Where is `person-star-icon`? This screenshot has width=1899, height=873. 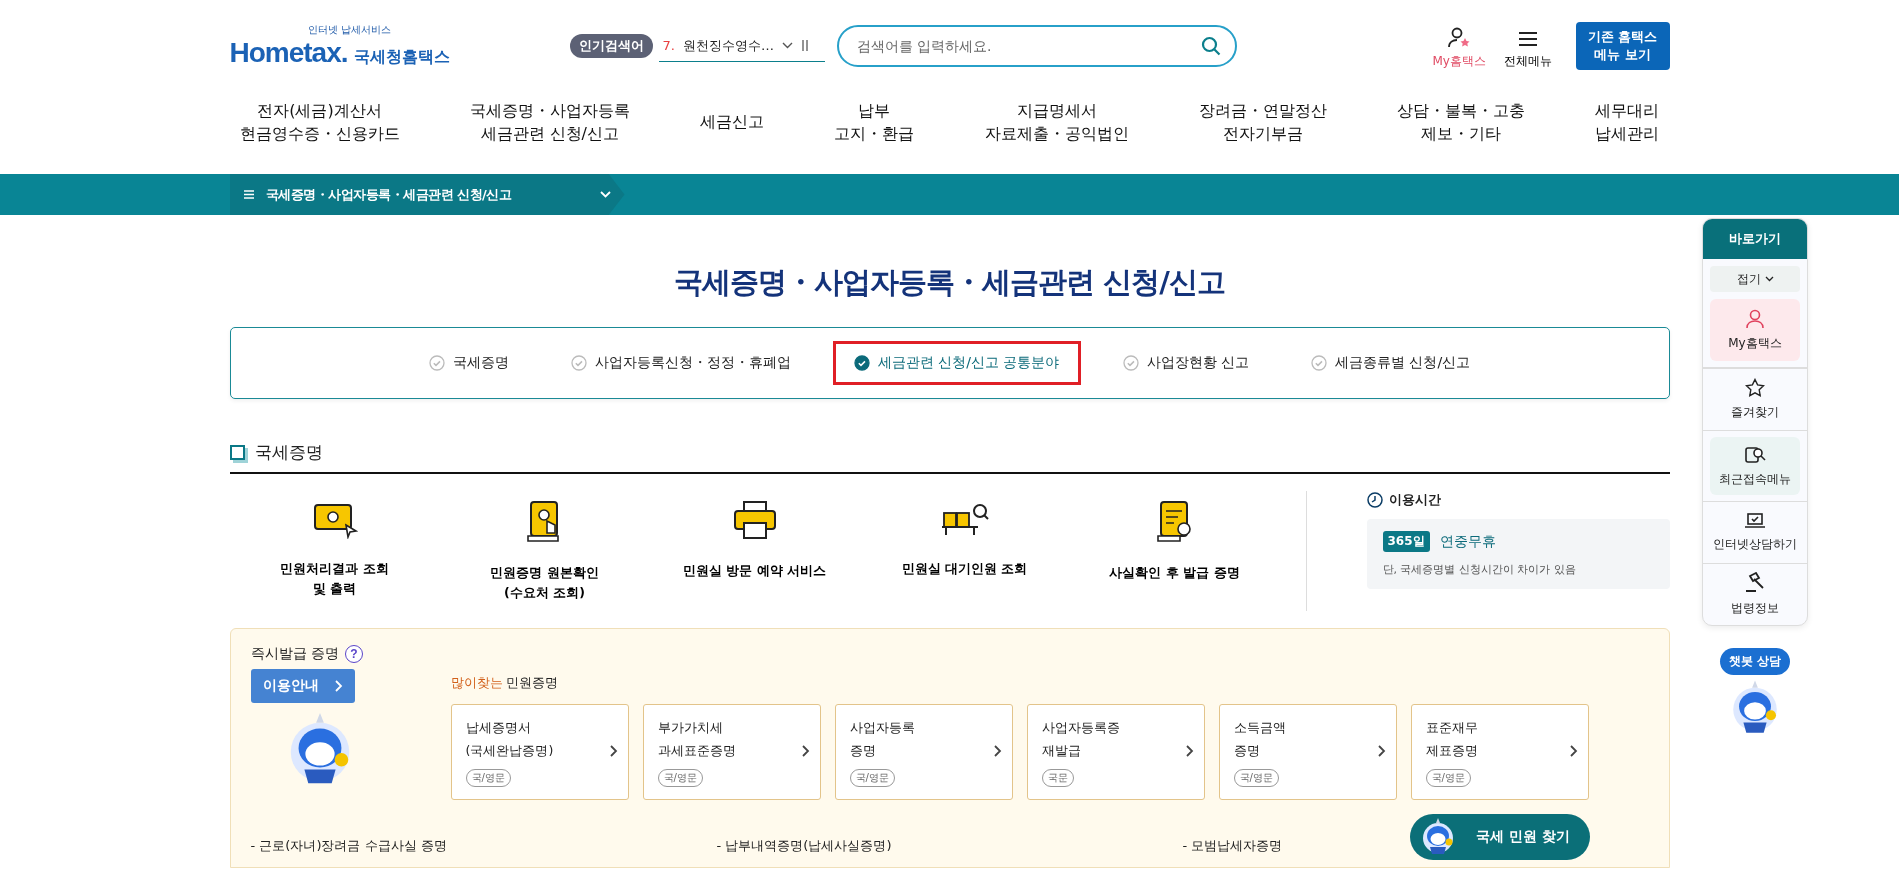
person-star-icon is located at coordinates (1459, 37).